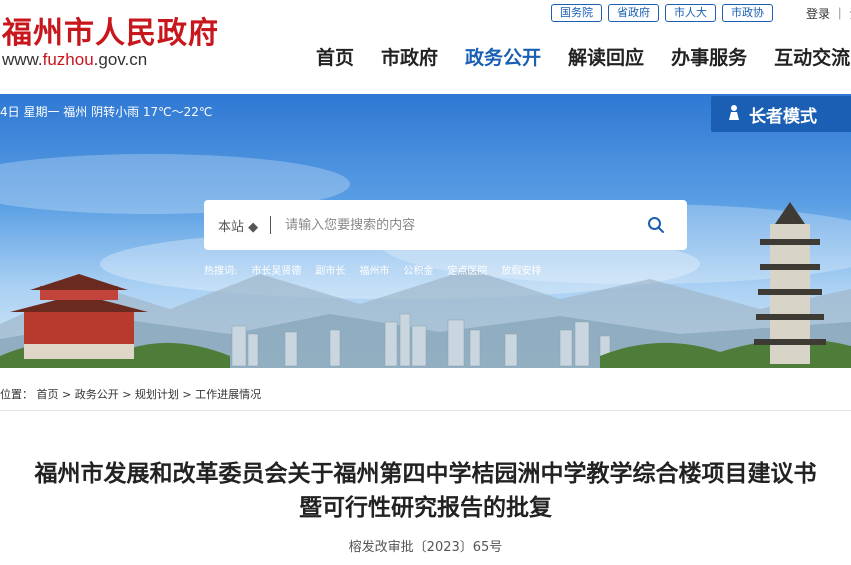 Image resolution: width=851 pixels, height=565 pixels. What do you see at coordinates (130, 394) in the screenshot?
I see `breadcrumb: 位置： 首页 > 政务公开 > 规划计划 > 工作进展情况` at bounding box center [130, 394].